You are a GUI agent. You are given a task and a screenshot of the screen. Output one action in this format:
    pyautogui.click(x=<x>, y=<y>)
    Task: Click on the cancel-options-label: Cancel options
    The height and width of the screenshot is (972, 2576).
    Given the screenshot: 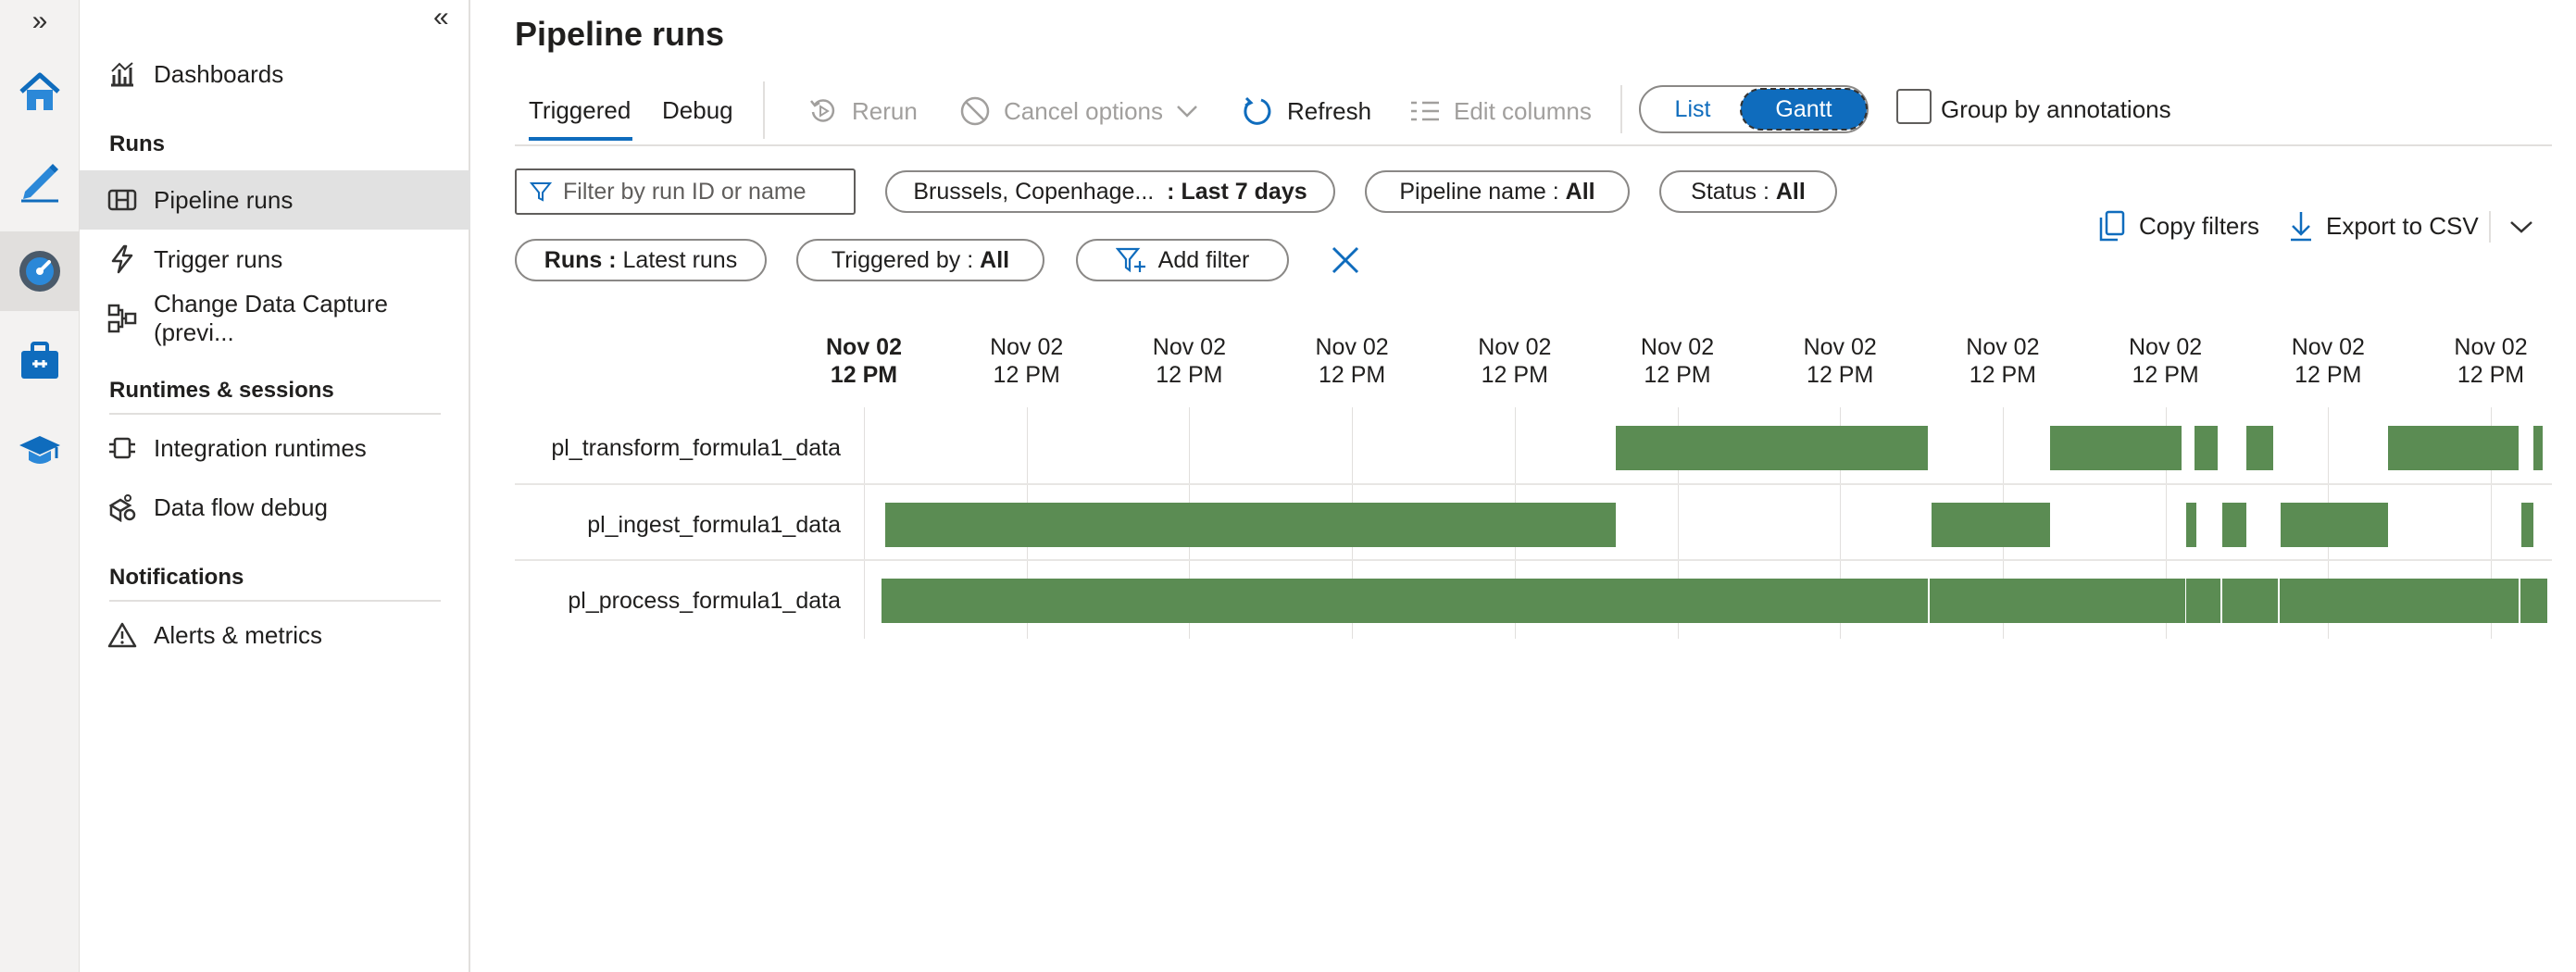 What is the action you would take?
    pyautogui.click(x=1083, y=110)
    